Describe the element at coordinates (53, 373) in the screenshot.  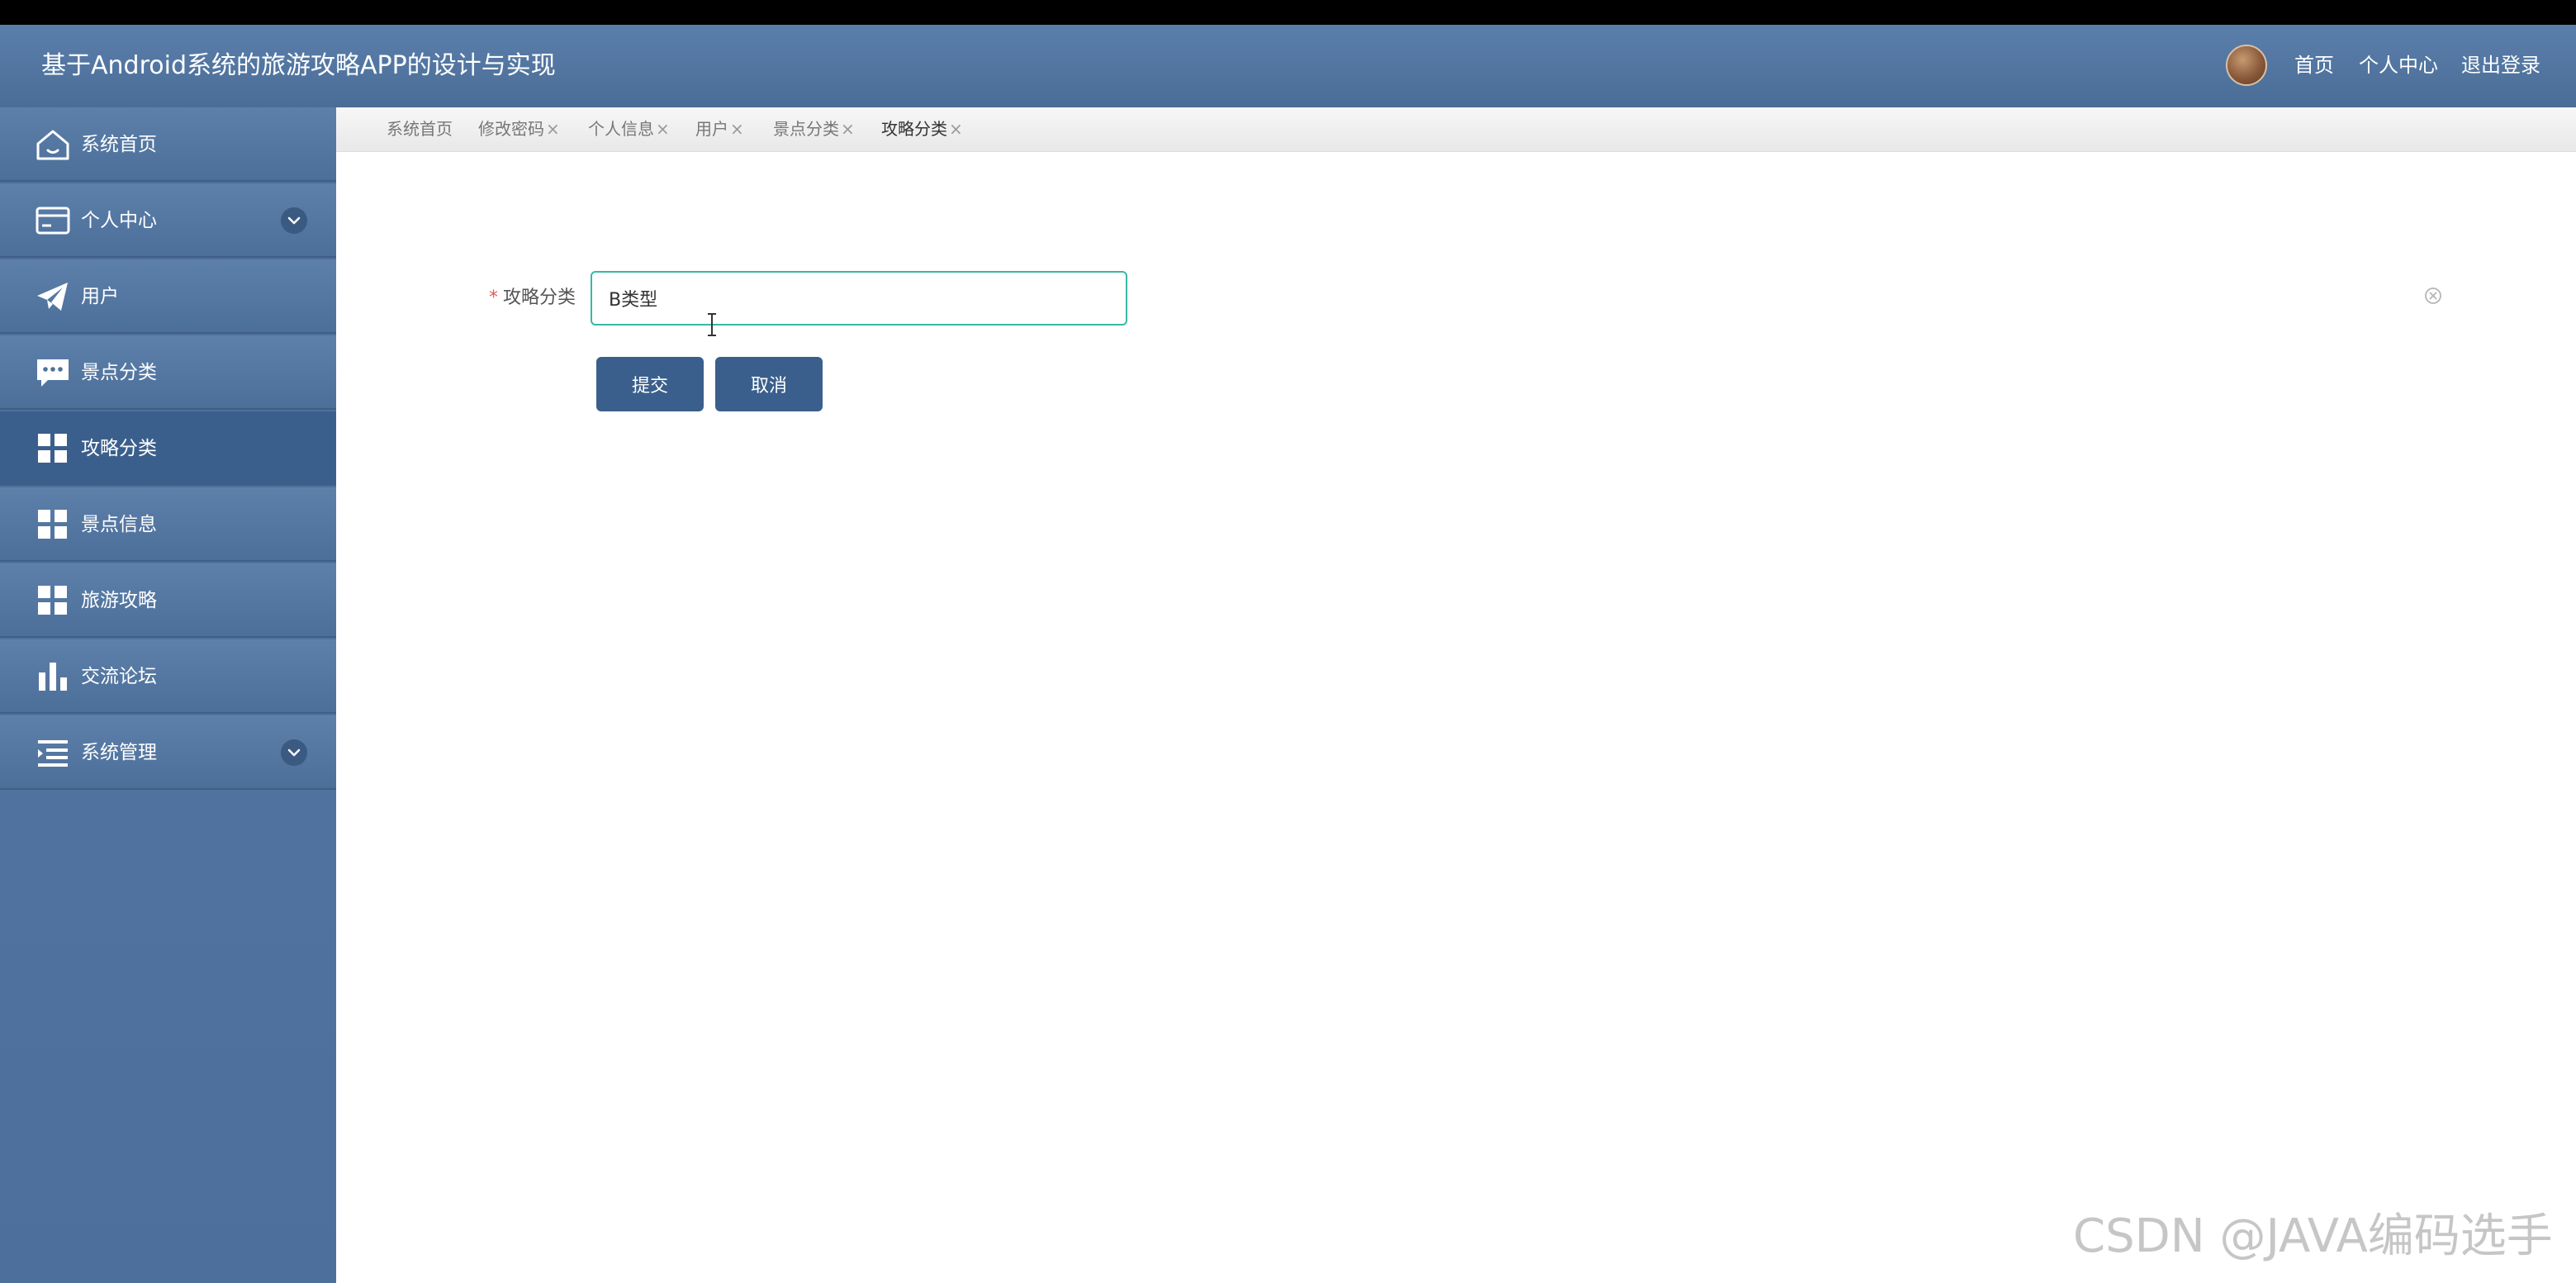
I see `chat-icon` at that location.